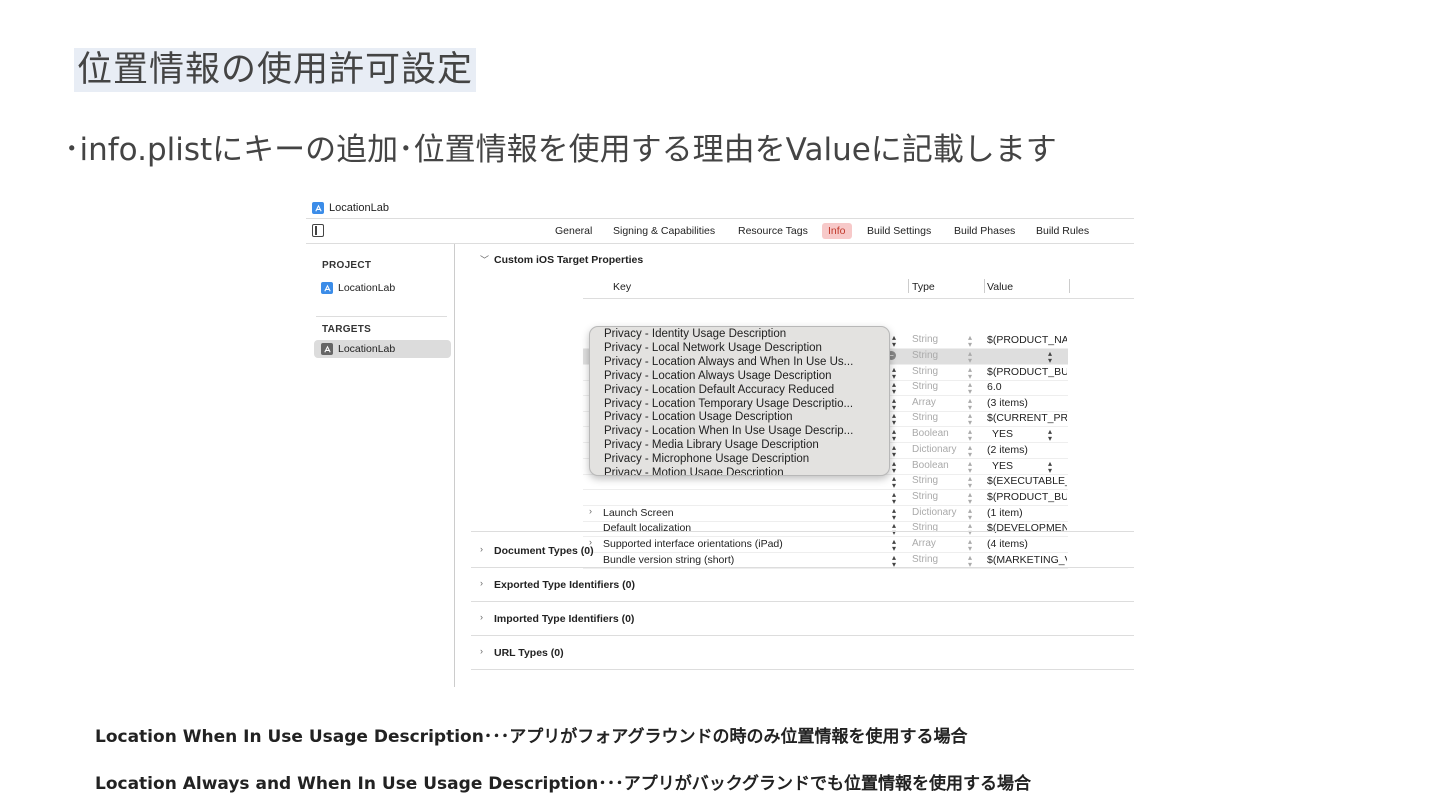 Image resolution: width=1440 pixels, height=810 pixels. What do you see at coordinates (1027, 418) in the screenshot?
I see `row-value: $(CURRENT_PROJECT_VERSION)` at bounding box center [1027, 418].